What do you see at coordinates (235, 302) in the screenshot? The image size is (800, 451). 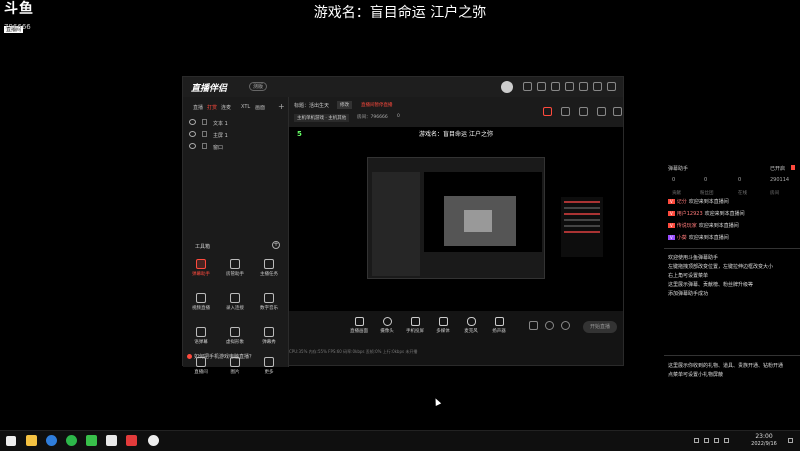 I see `tool-connect: 录入连接` at bounding box center [235, 302].